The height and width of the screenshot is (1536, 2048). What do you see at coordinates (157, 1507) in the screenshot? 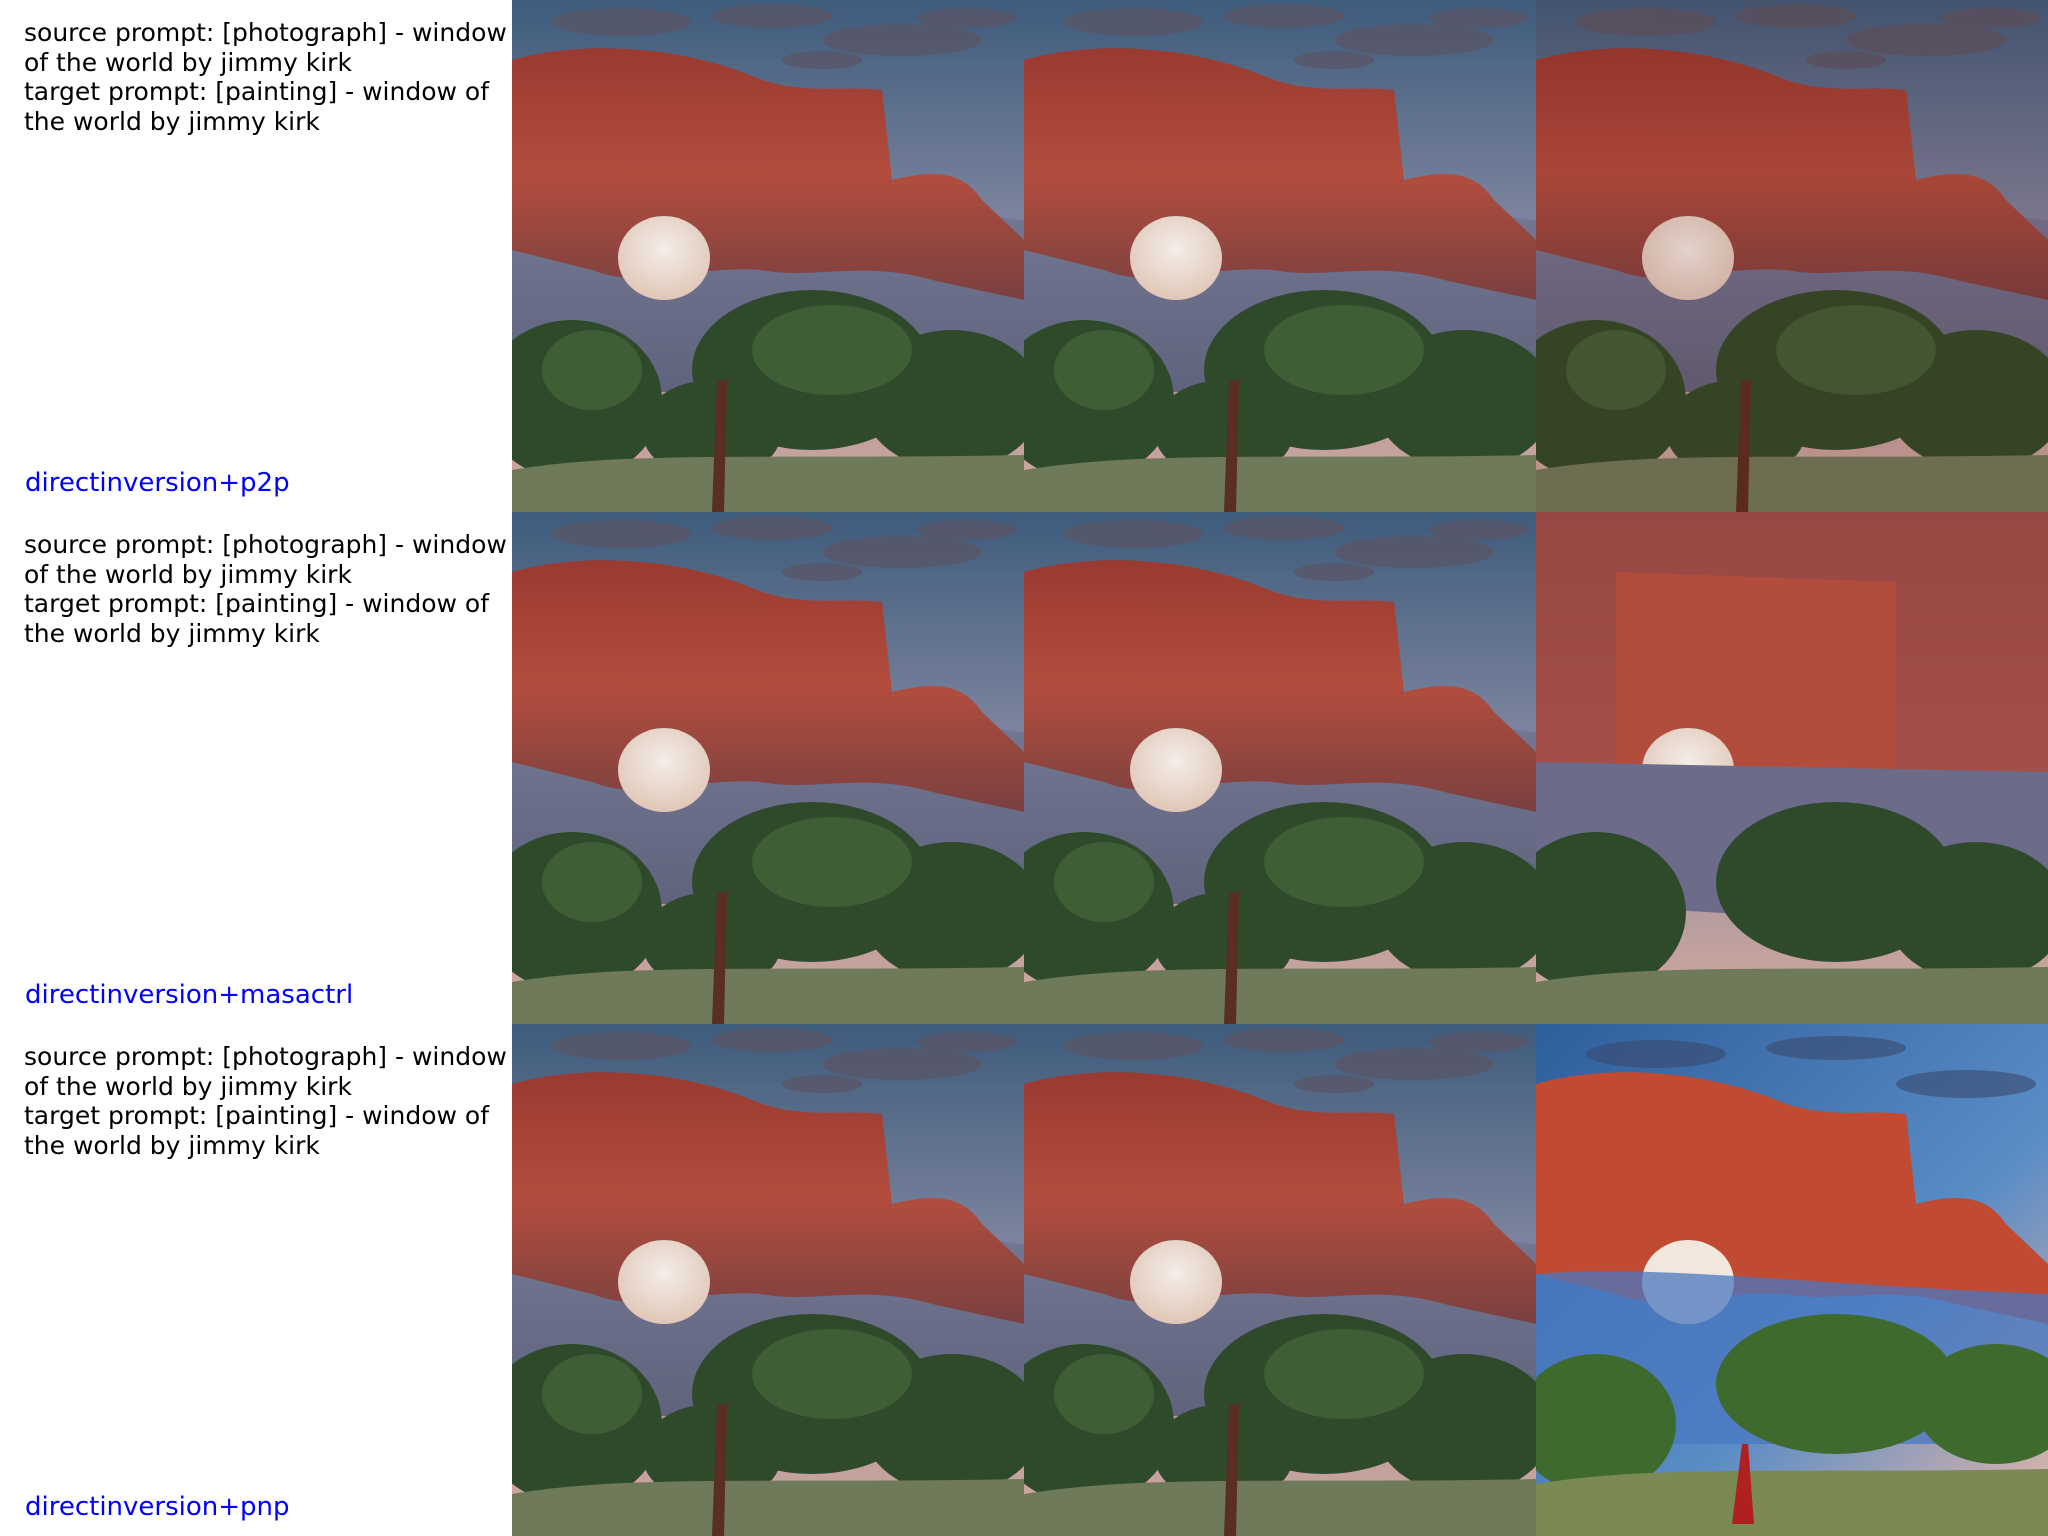
I see `method-label: directinversion+pnp` at bounding box center [157, 1507].